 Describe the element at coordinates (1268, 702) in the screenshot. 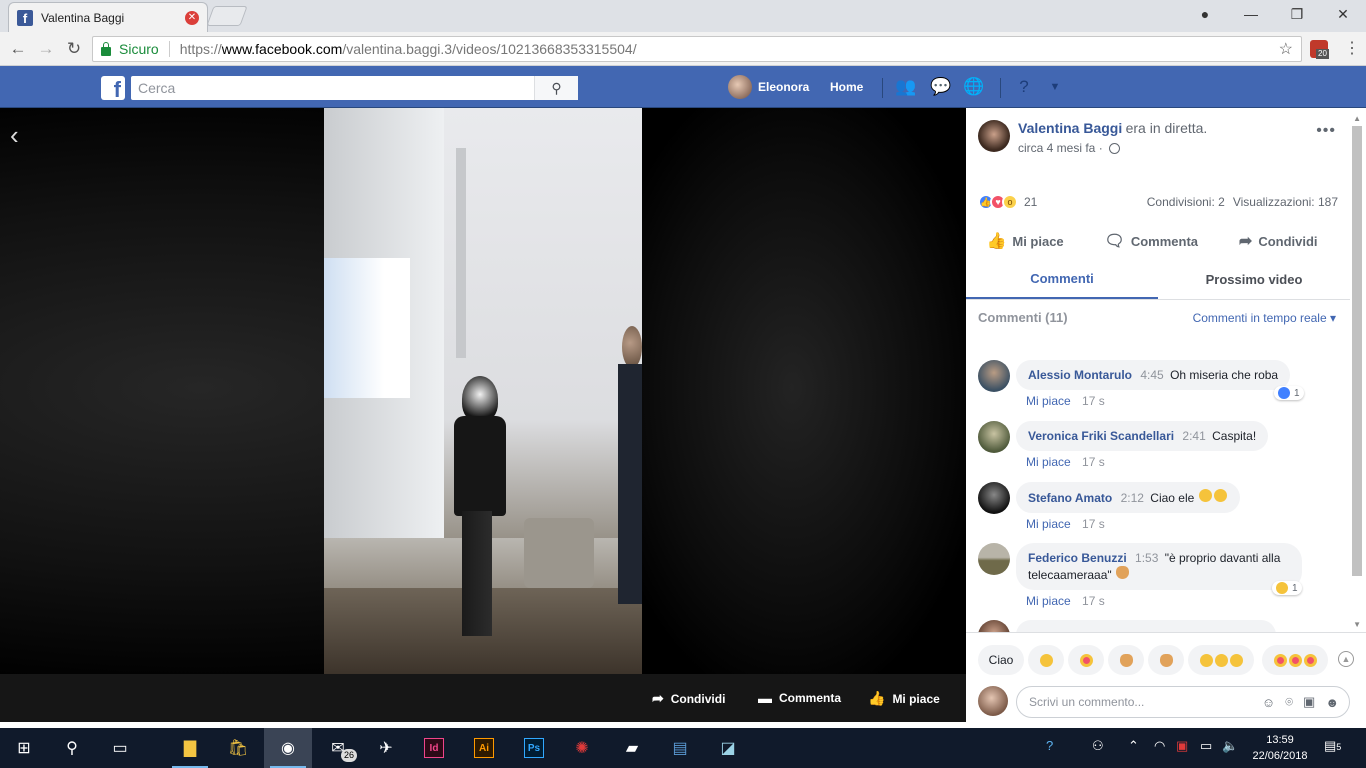

I see `emoji-icon: ☺` at that location.